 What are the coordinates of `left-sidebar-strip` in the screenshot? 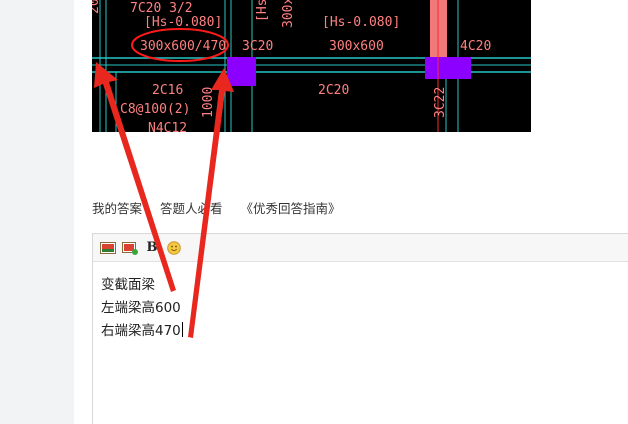 It's located at (37, 212).